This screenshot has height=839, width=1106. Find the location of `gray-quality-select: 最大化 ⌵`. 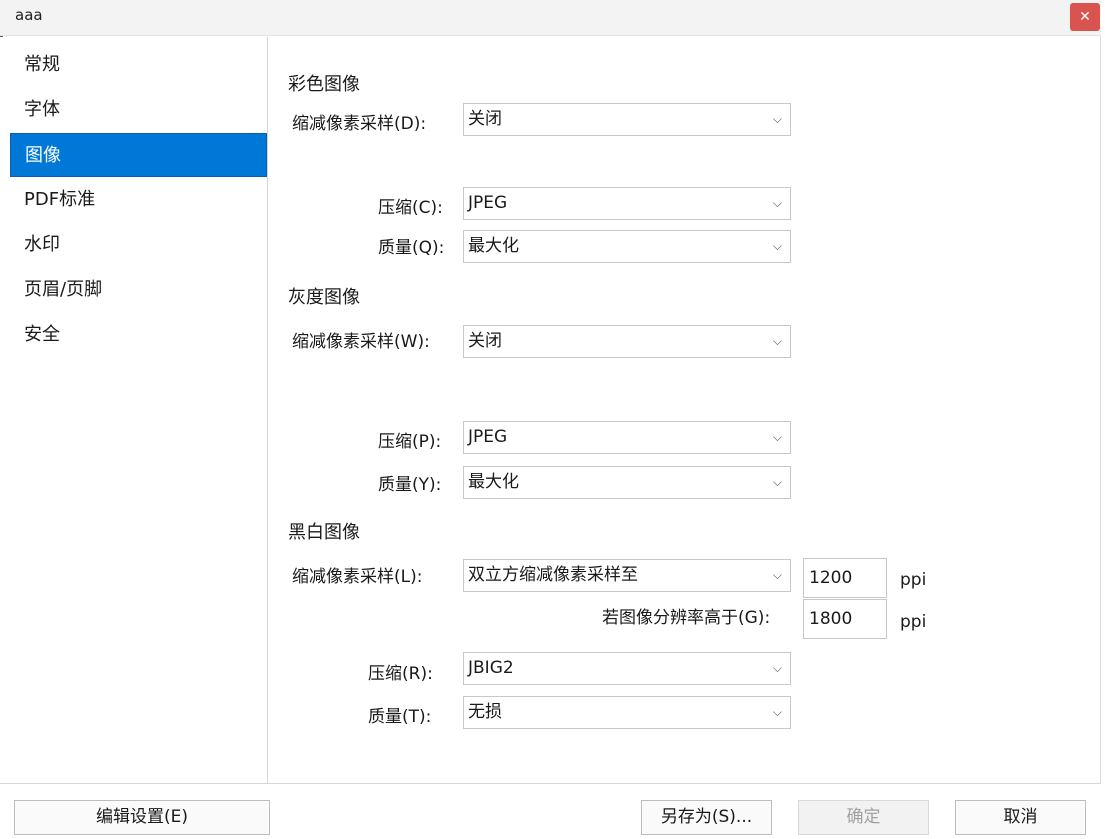

gray-quality-select: 最大化 ⌵ is located at coordinates (627, 482).